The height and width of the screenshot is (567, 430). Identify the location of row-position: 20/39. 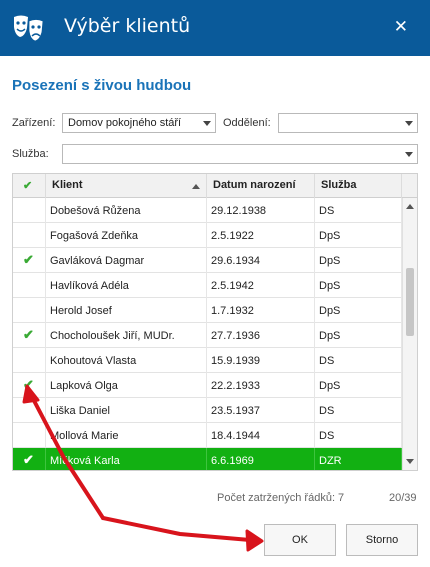
(403, 498).